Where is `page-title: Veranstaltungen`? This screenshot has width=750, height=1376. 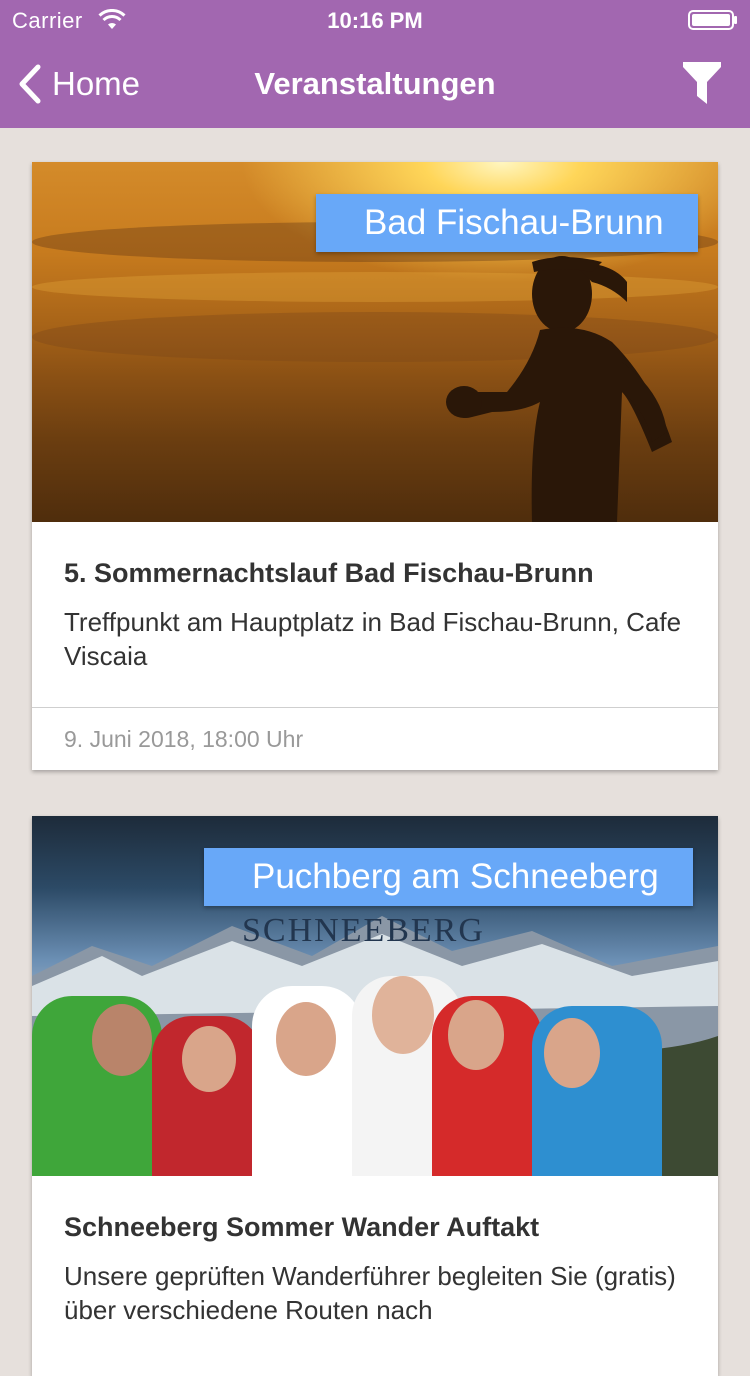 page-title: Veranstaltungen is located at coordinates (375, 83).